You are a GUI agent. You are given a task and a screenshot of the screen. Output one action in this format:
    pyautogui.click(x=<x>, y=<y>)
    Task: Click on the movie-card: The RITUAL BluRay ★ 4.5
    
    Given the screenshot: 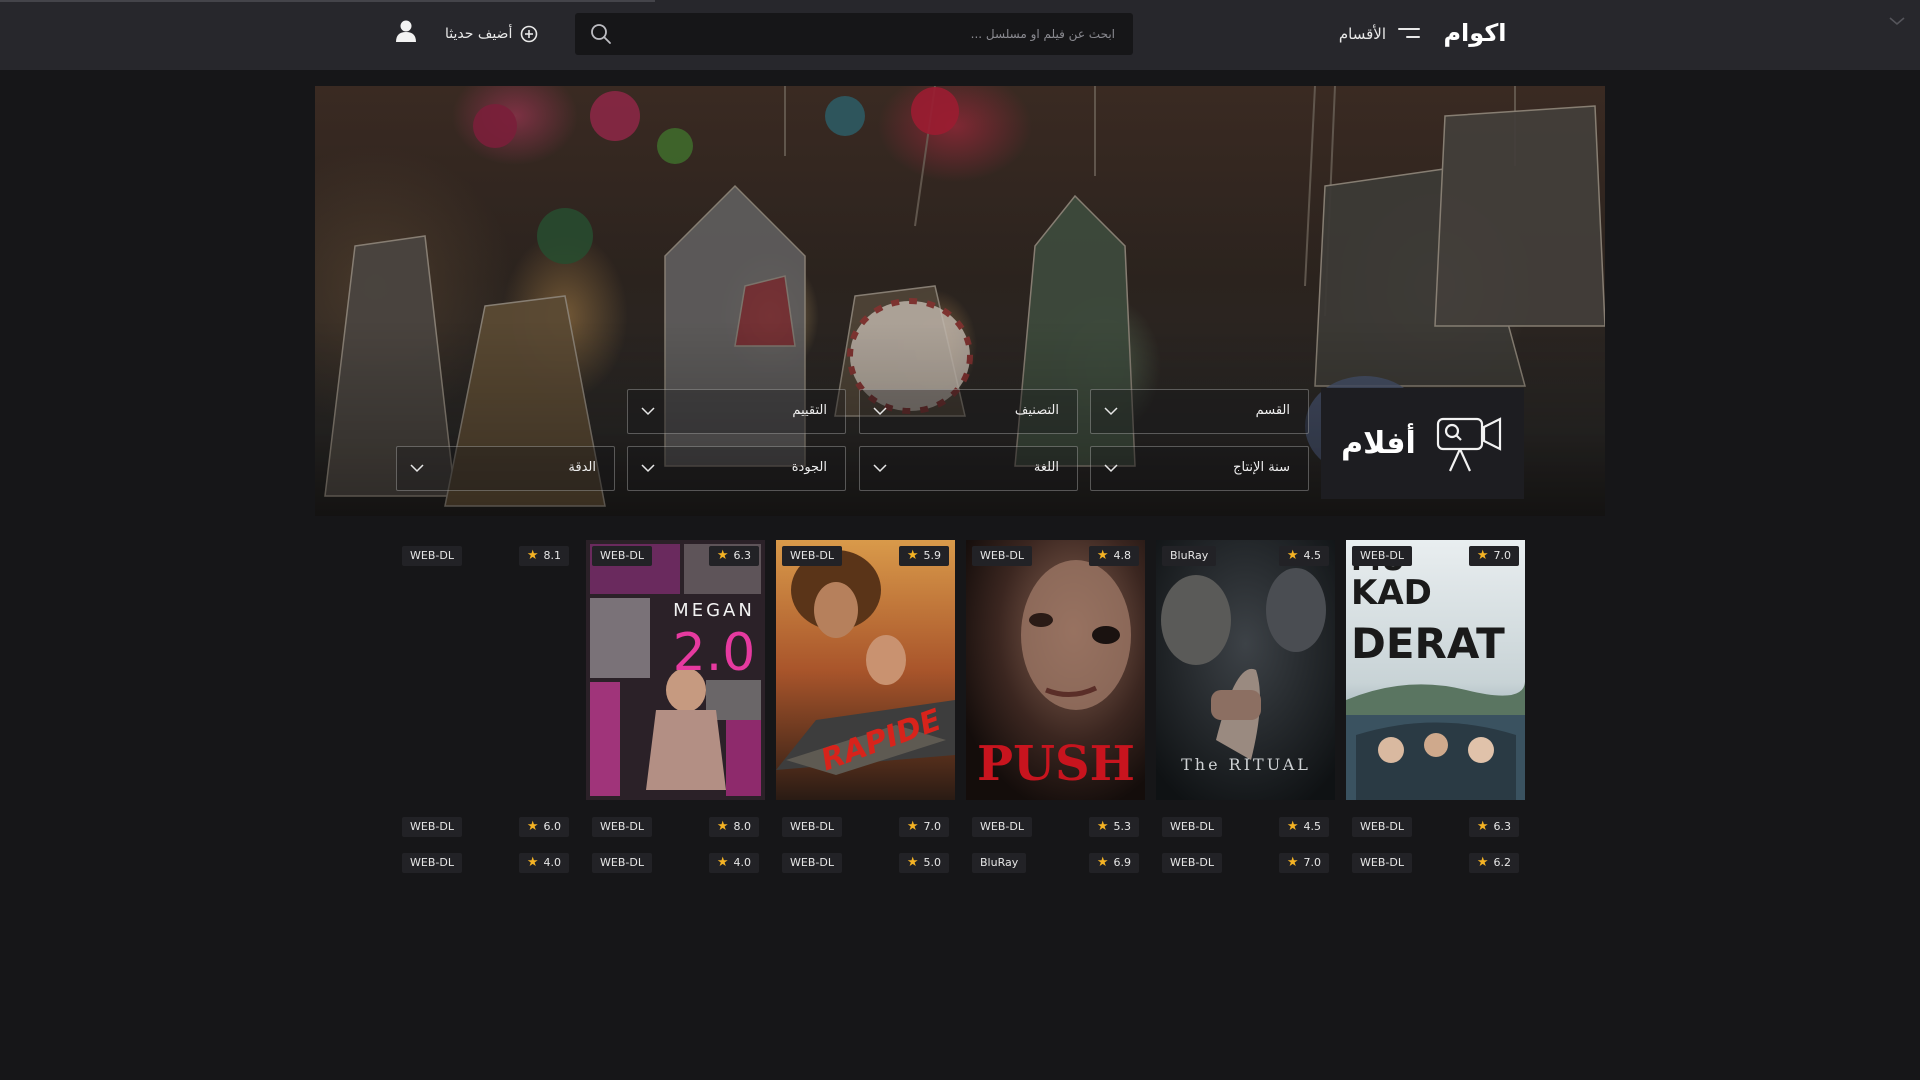 What is the action you would take?
    pyautogui.click(x=1245, y=670)
    